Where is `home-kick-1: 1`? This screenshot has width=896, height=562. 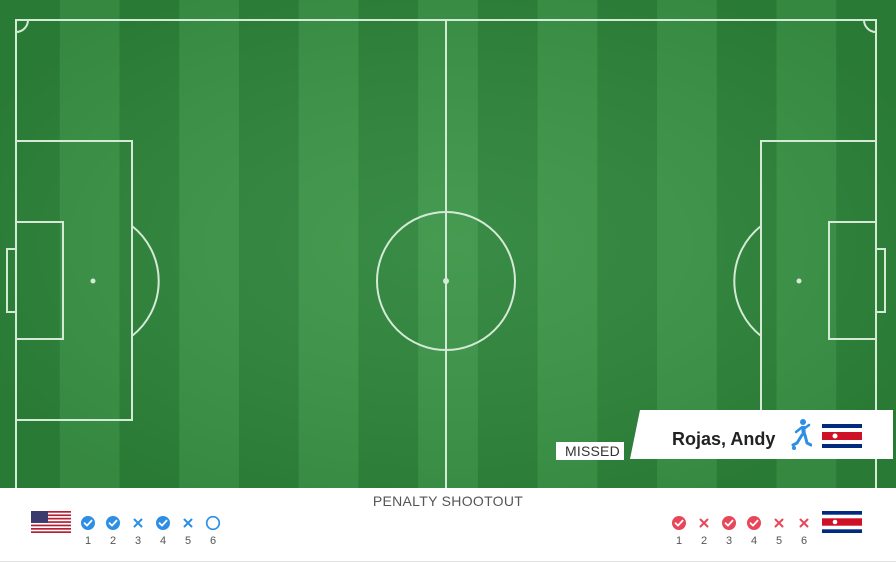
home-kick-1: 1 is located at coordinates (88, 532).